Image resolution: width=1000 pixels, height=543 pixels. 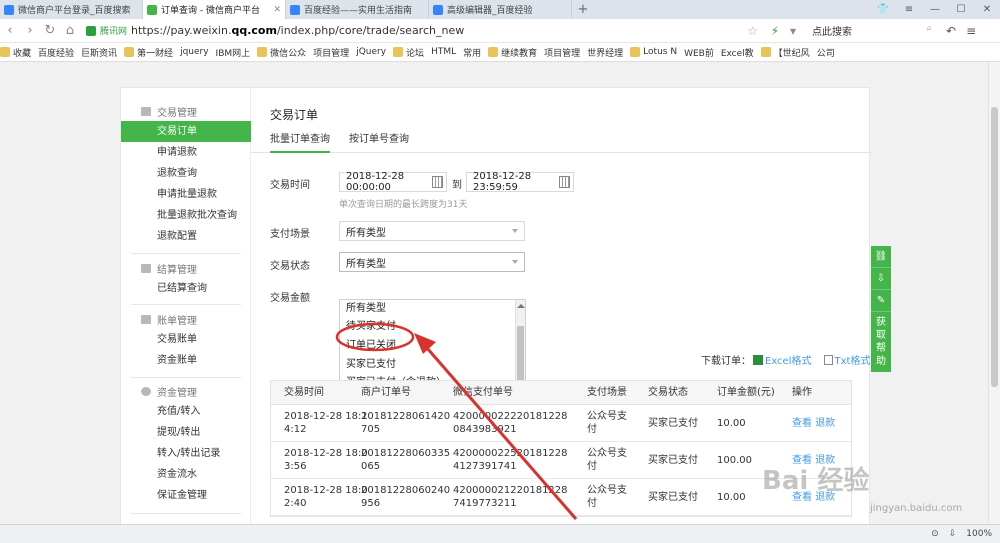 I want to click on bookmark-item: 第一财经, so click(x=148, y=52).